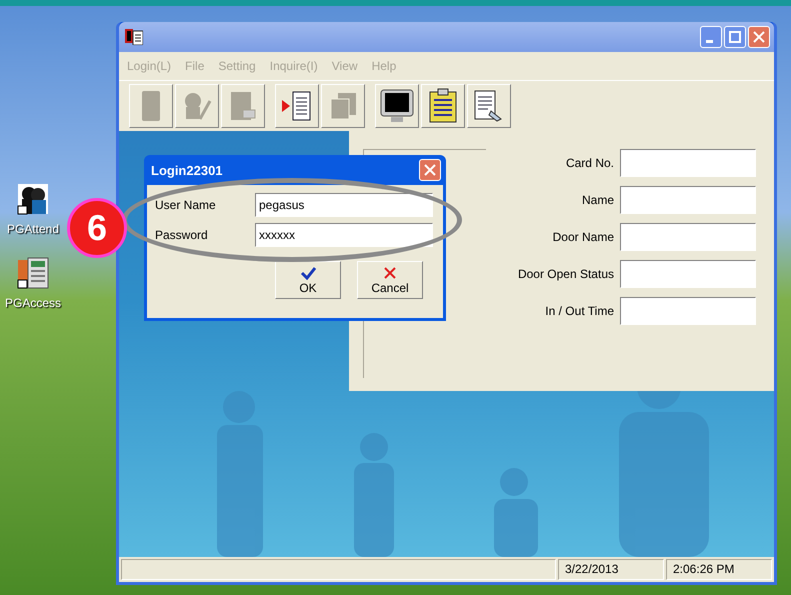 The image size is (791, 595). Describe the element at coordinates (611, 569) in the screenshot. I see `status-cell: 3/22/2013` at that location.